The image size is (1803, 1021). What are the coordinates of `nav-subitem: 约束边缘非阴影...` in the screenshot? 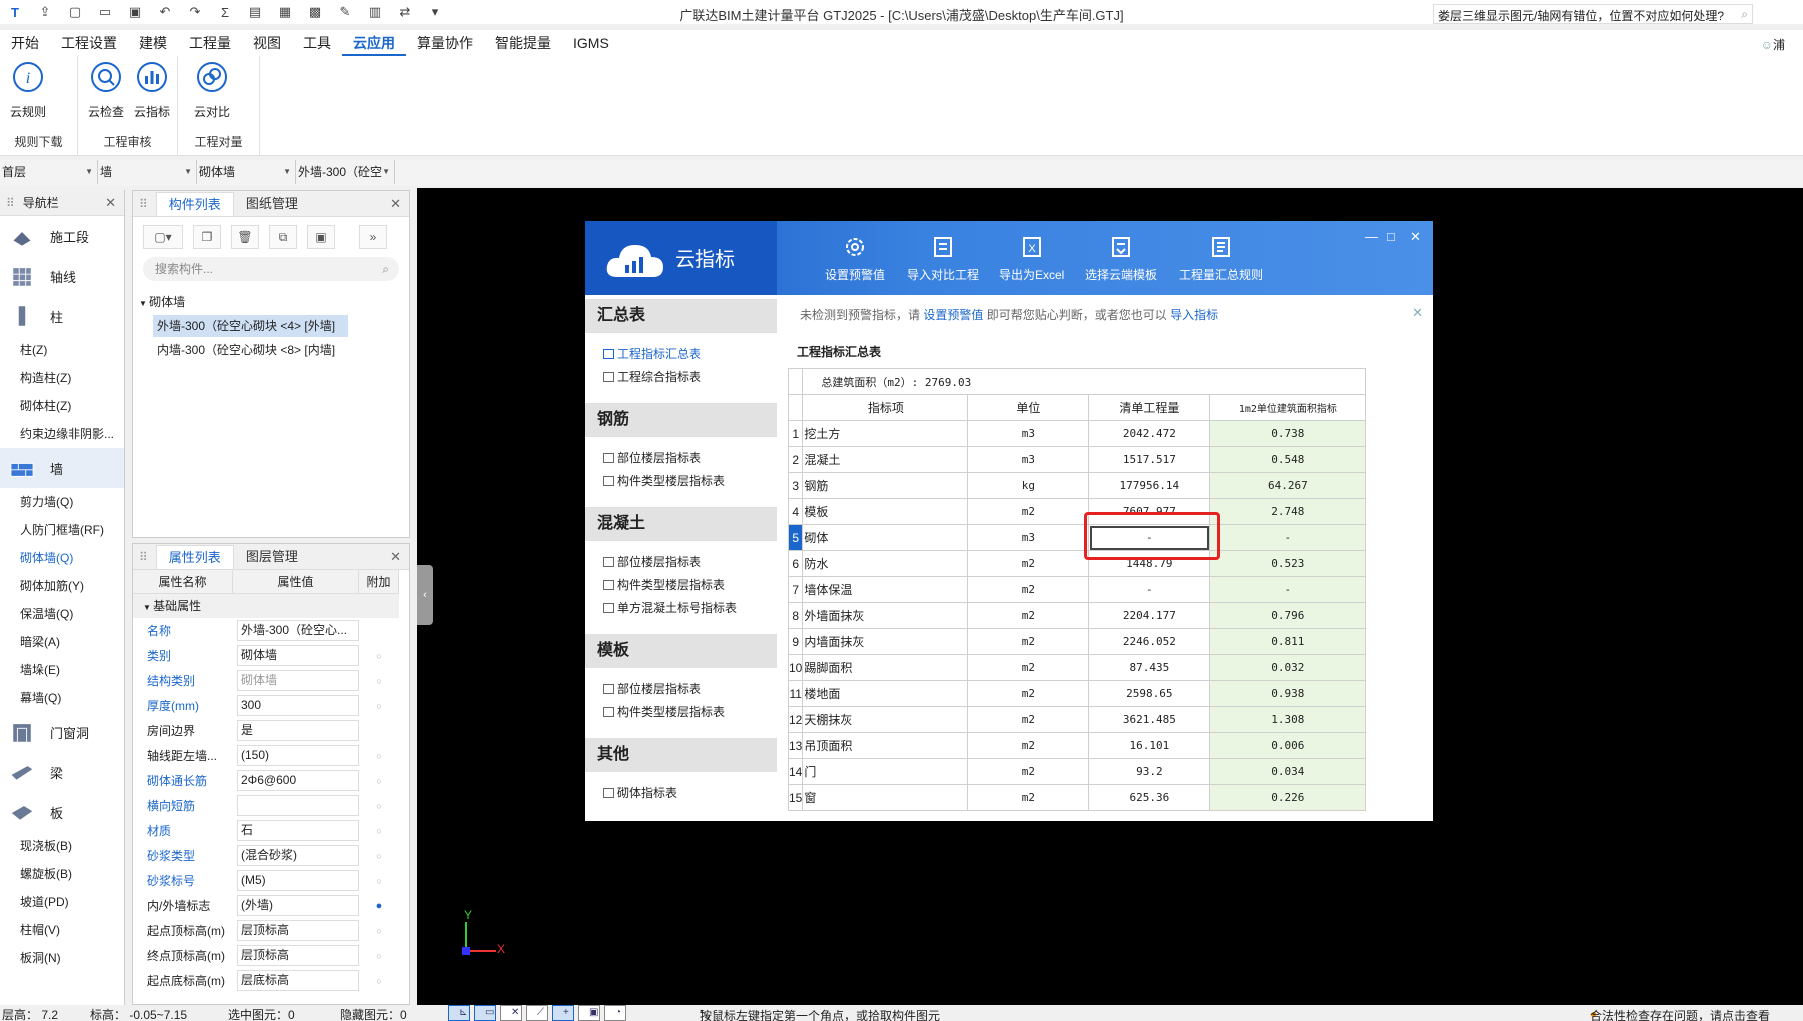 It's located at (62, 434).